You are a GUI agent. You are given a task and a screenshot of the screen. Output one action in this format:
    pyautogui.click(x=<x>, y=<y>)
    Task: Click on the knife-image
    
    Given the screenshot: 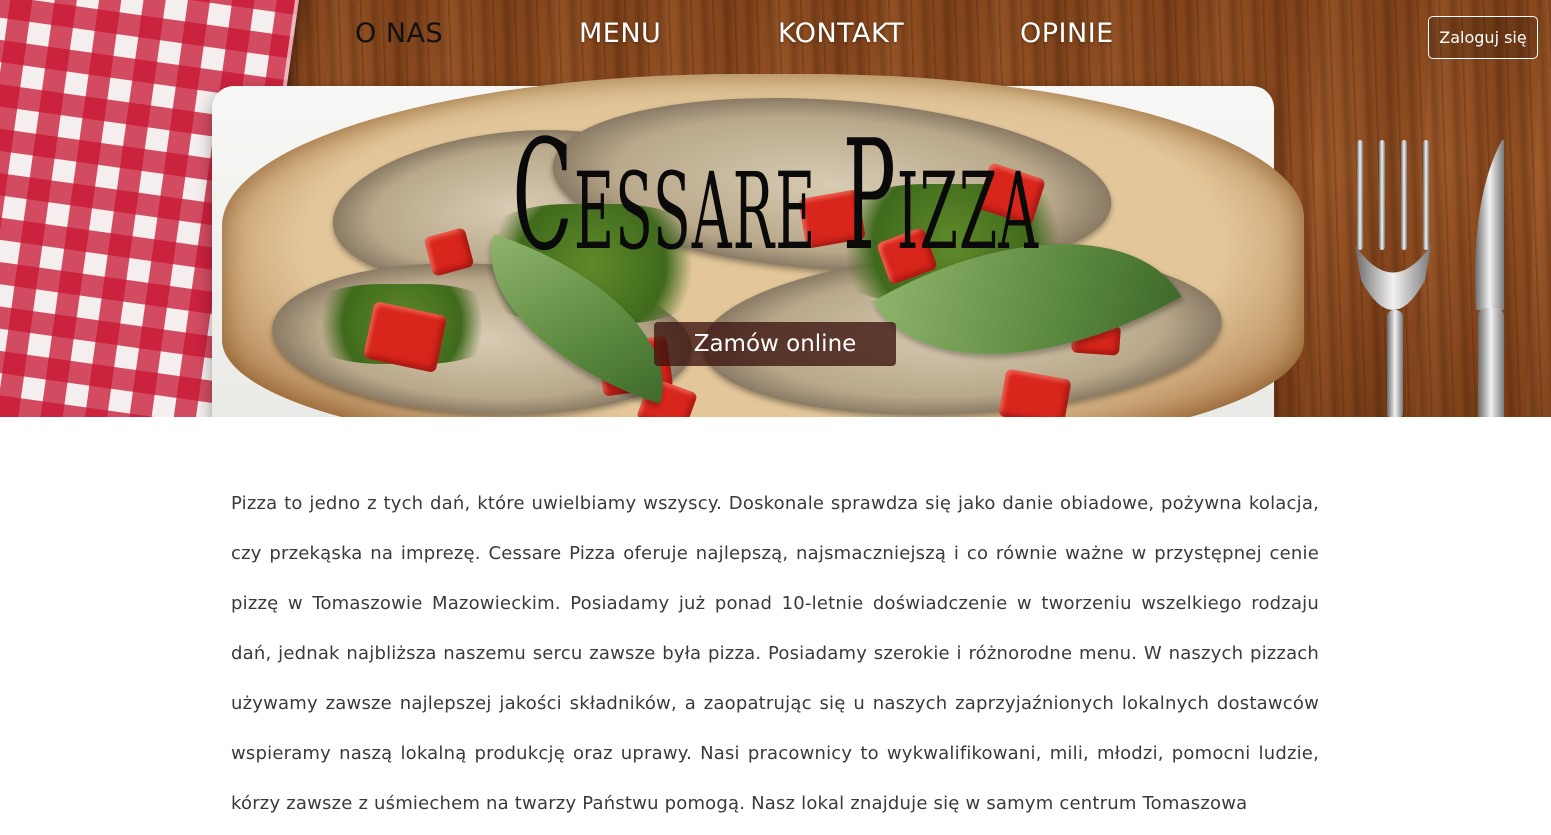 What is the action you would take?
    pyautogui.click(x=1489, y=278)
    